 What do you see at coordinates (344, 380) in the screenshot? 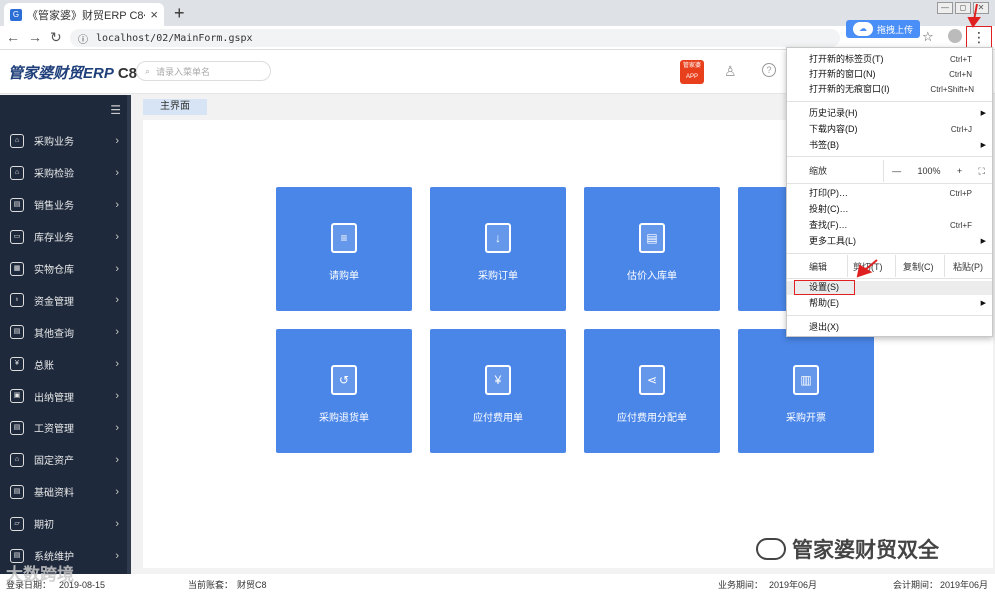
I see `document-icon: ↺` at bounding box center [344, 380].